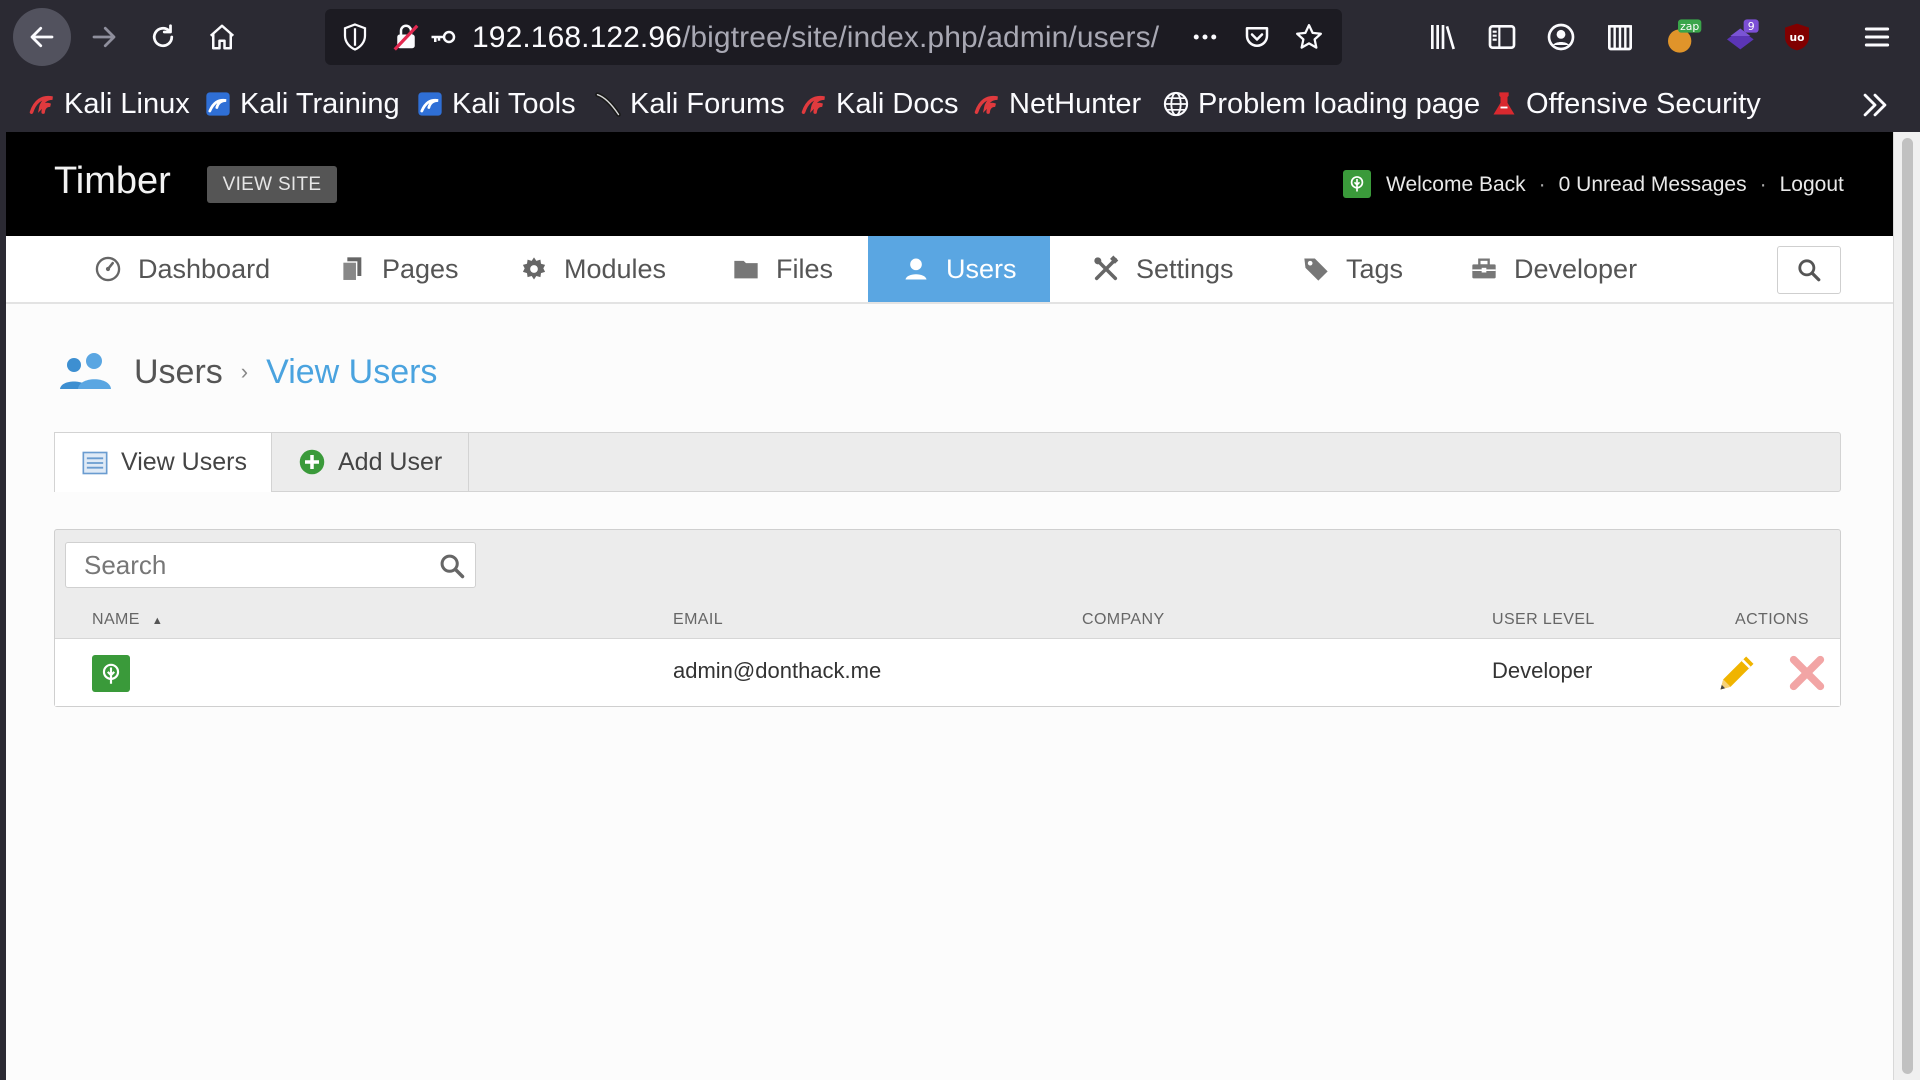 The height and width of the screenshot is (1080, 1920). What do you see at coordinates (1543, 619) in the screenshot?
I see `column-header-user-level: USER LEVEL` at bounding box center [1543, 619].